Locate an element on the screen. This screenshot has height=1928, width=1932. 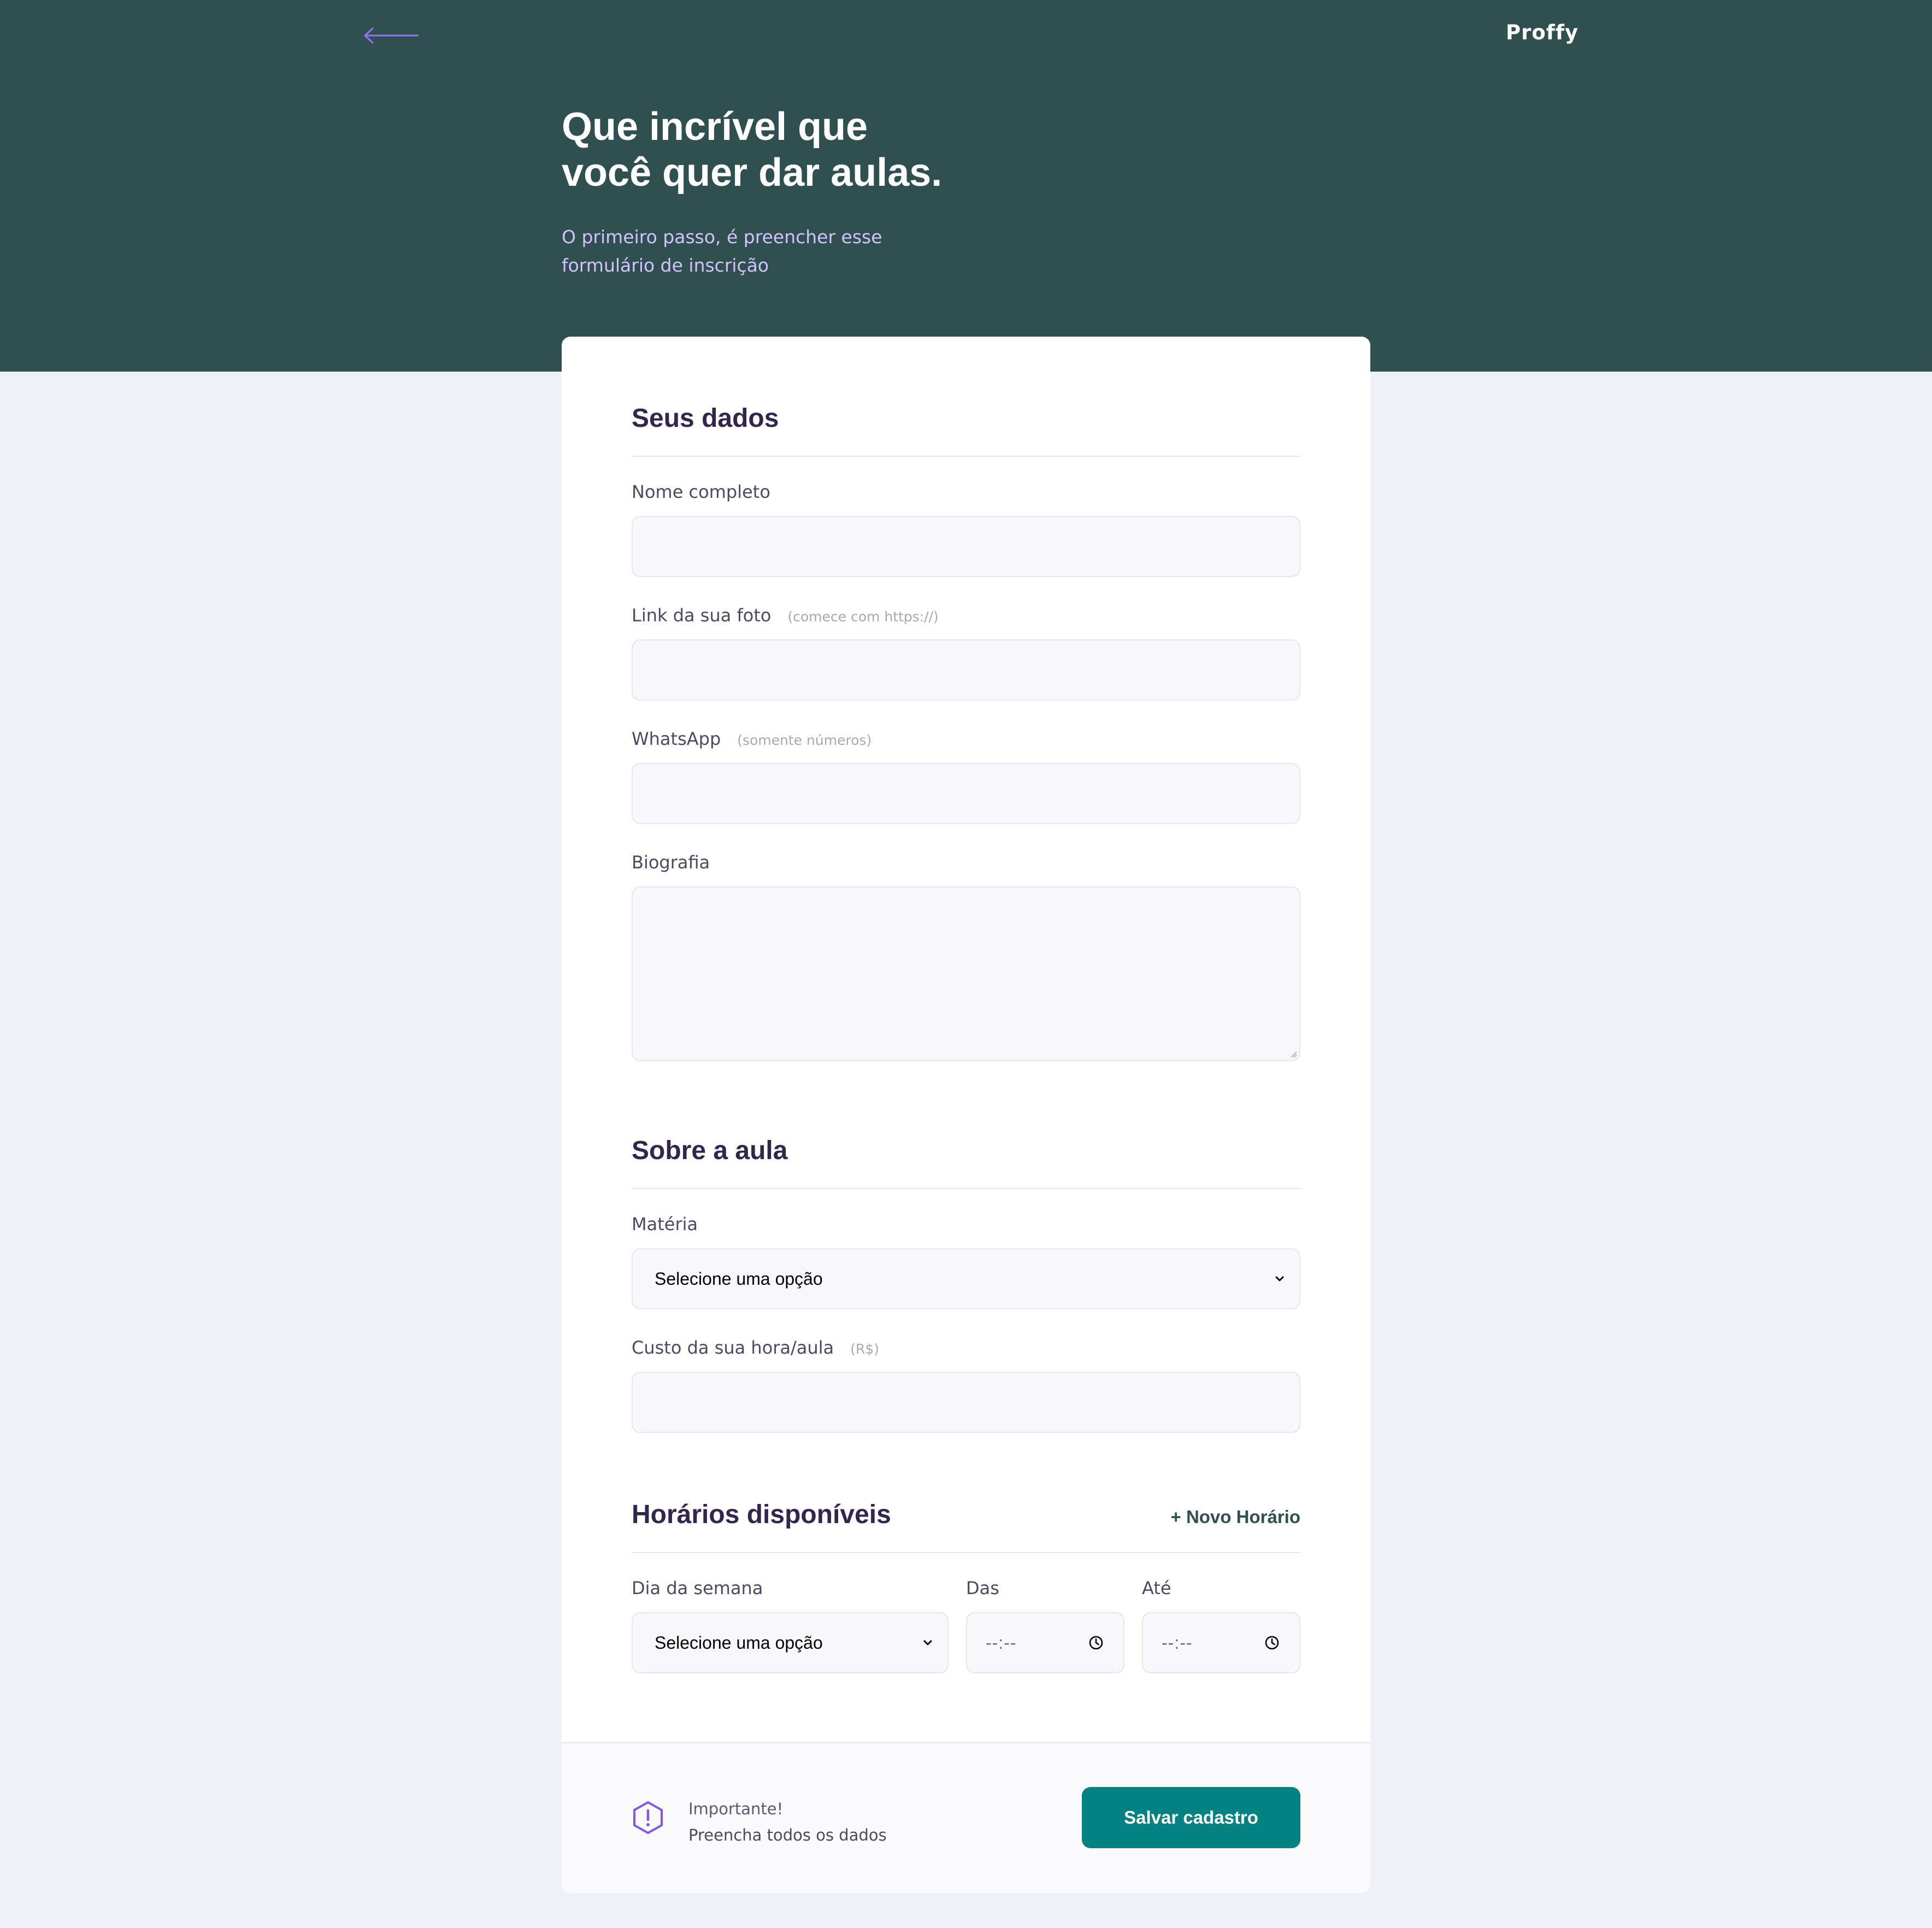
from-label: Das is located at coordinates (982, 1588).